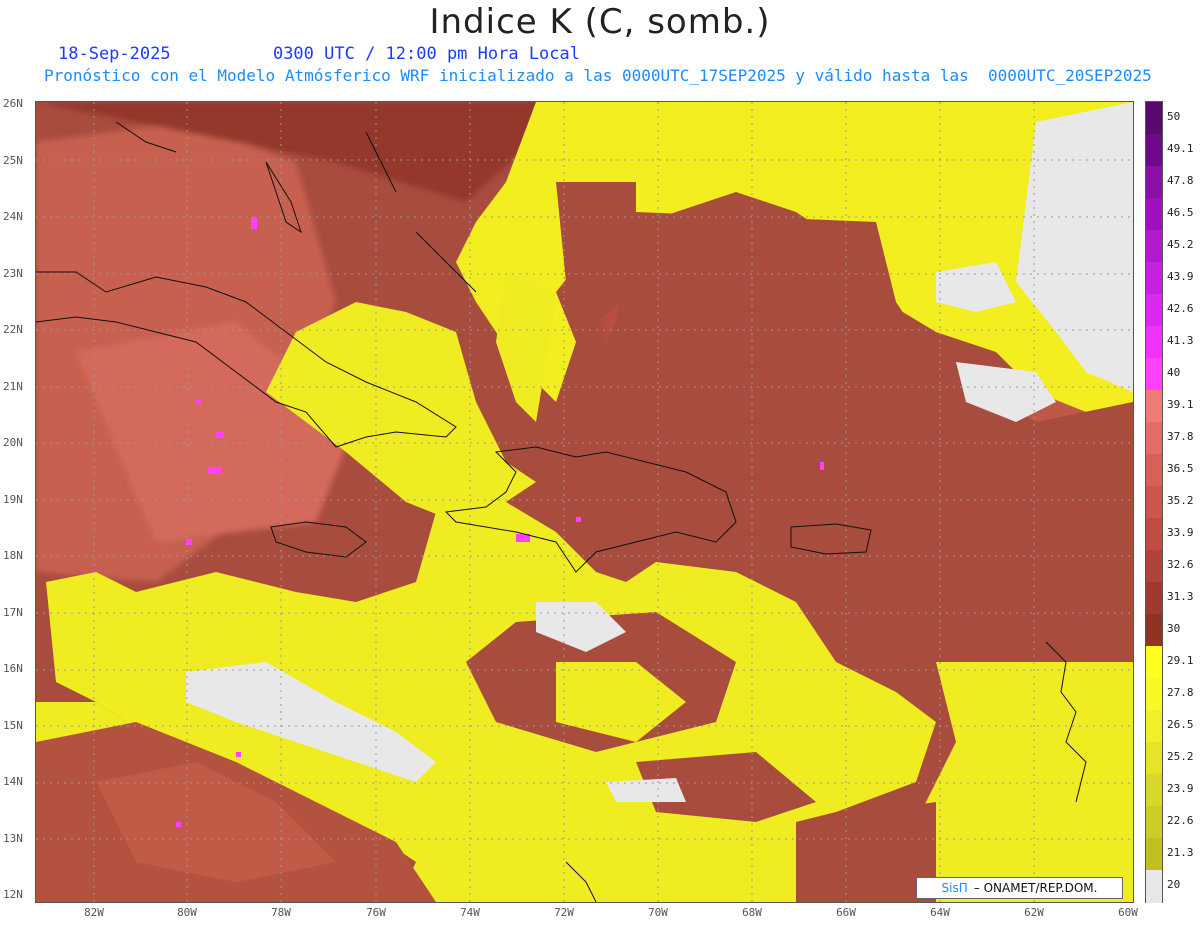  What do you see at coordinates (470, 912) in the screenshot?
I see `lon-label: 74W` at bounding box center [470, 912].